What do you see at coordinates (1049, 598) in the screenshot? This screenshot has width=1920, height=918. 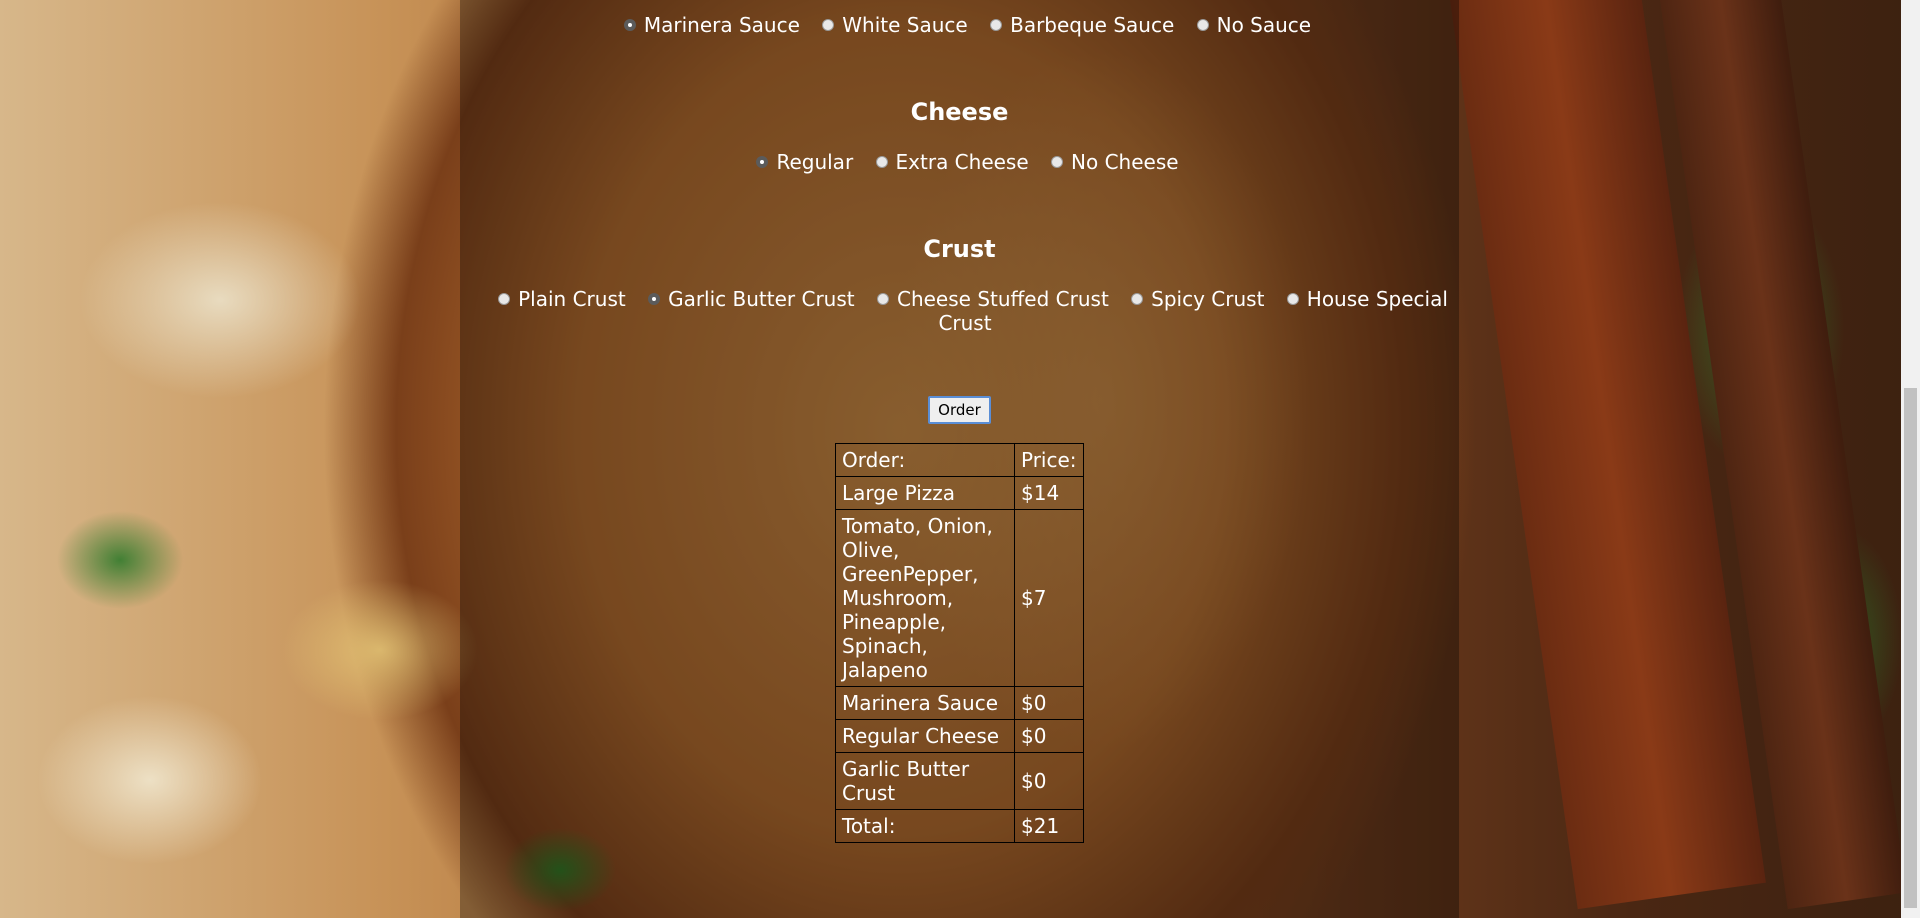 I see `row-price: $7` at bounding box center [1049, 598].